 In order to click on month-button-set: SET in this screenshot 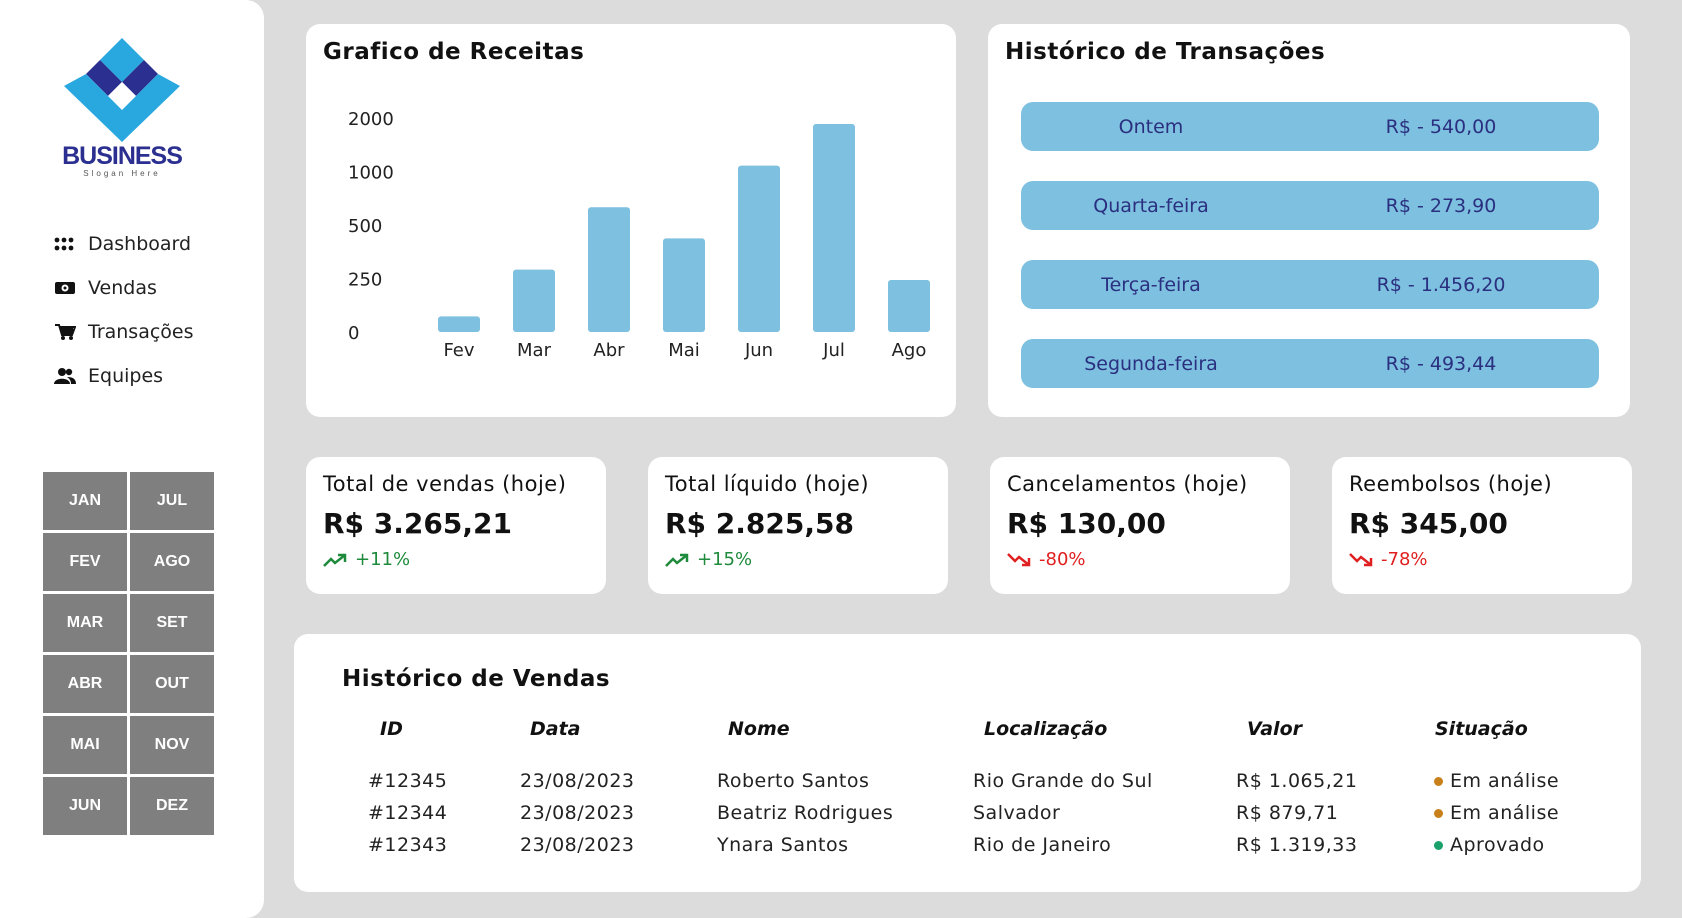, I will do `click(172, 623)`.